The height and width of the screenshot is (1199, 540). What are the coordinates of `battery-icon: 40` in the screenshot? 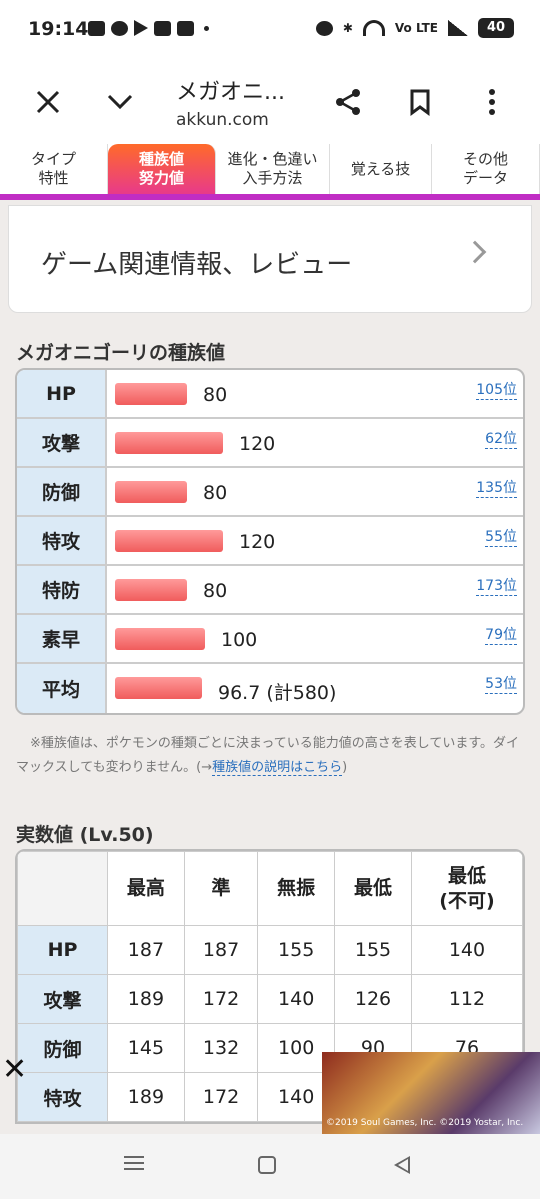 It's located at (496, 28).